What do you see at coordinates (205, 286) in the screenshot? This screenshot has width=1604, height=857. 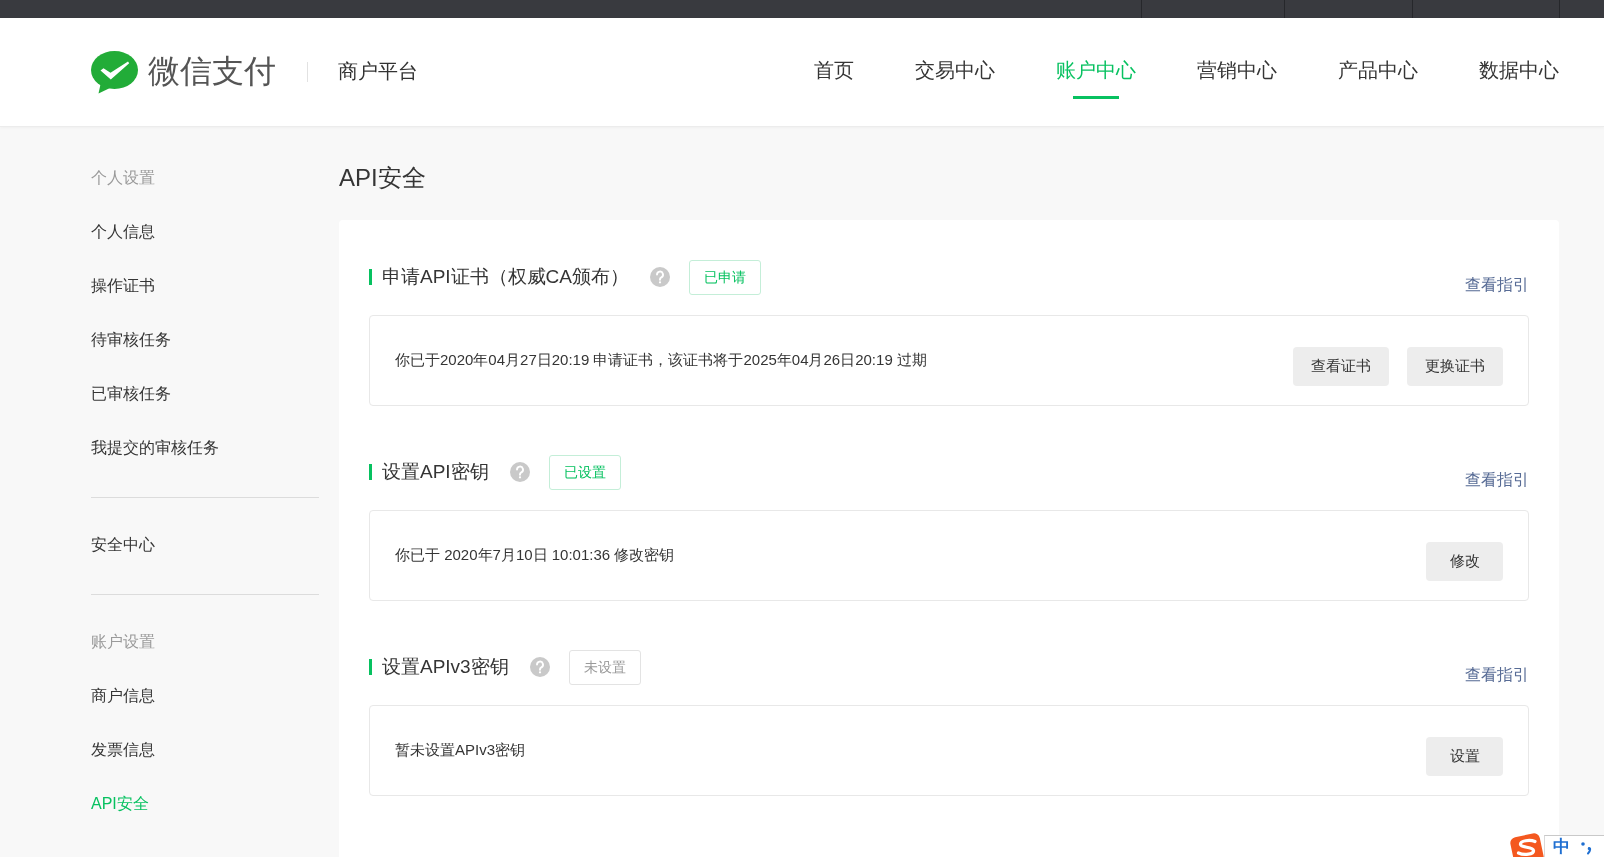 I see `sidebar-item: 操作证书` at bounding box center [205, 286].